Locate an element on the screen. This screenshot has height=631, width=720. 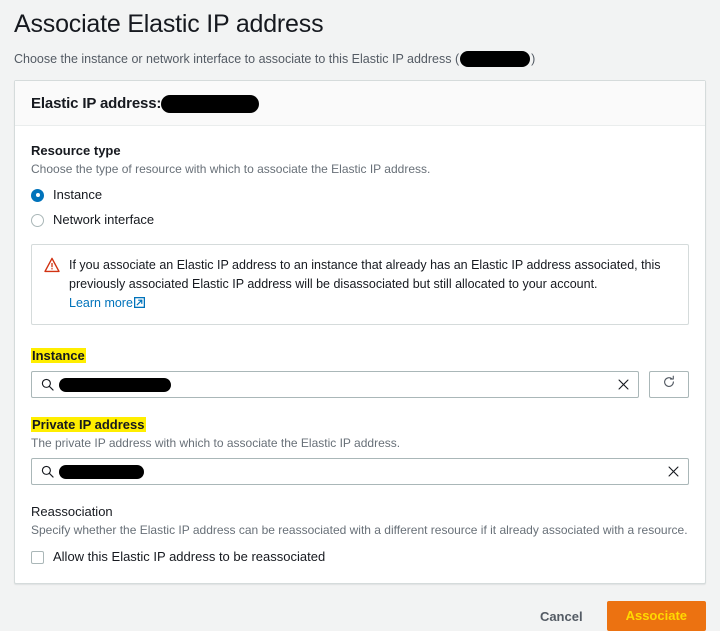
instance-input-row is located at coordinates (360, 384).